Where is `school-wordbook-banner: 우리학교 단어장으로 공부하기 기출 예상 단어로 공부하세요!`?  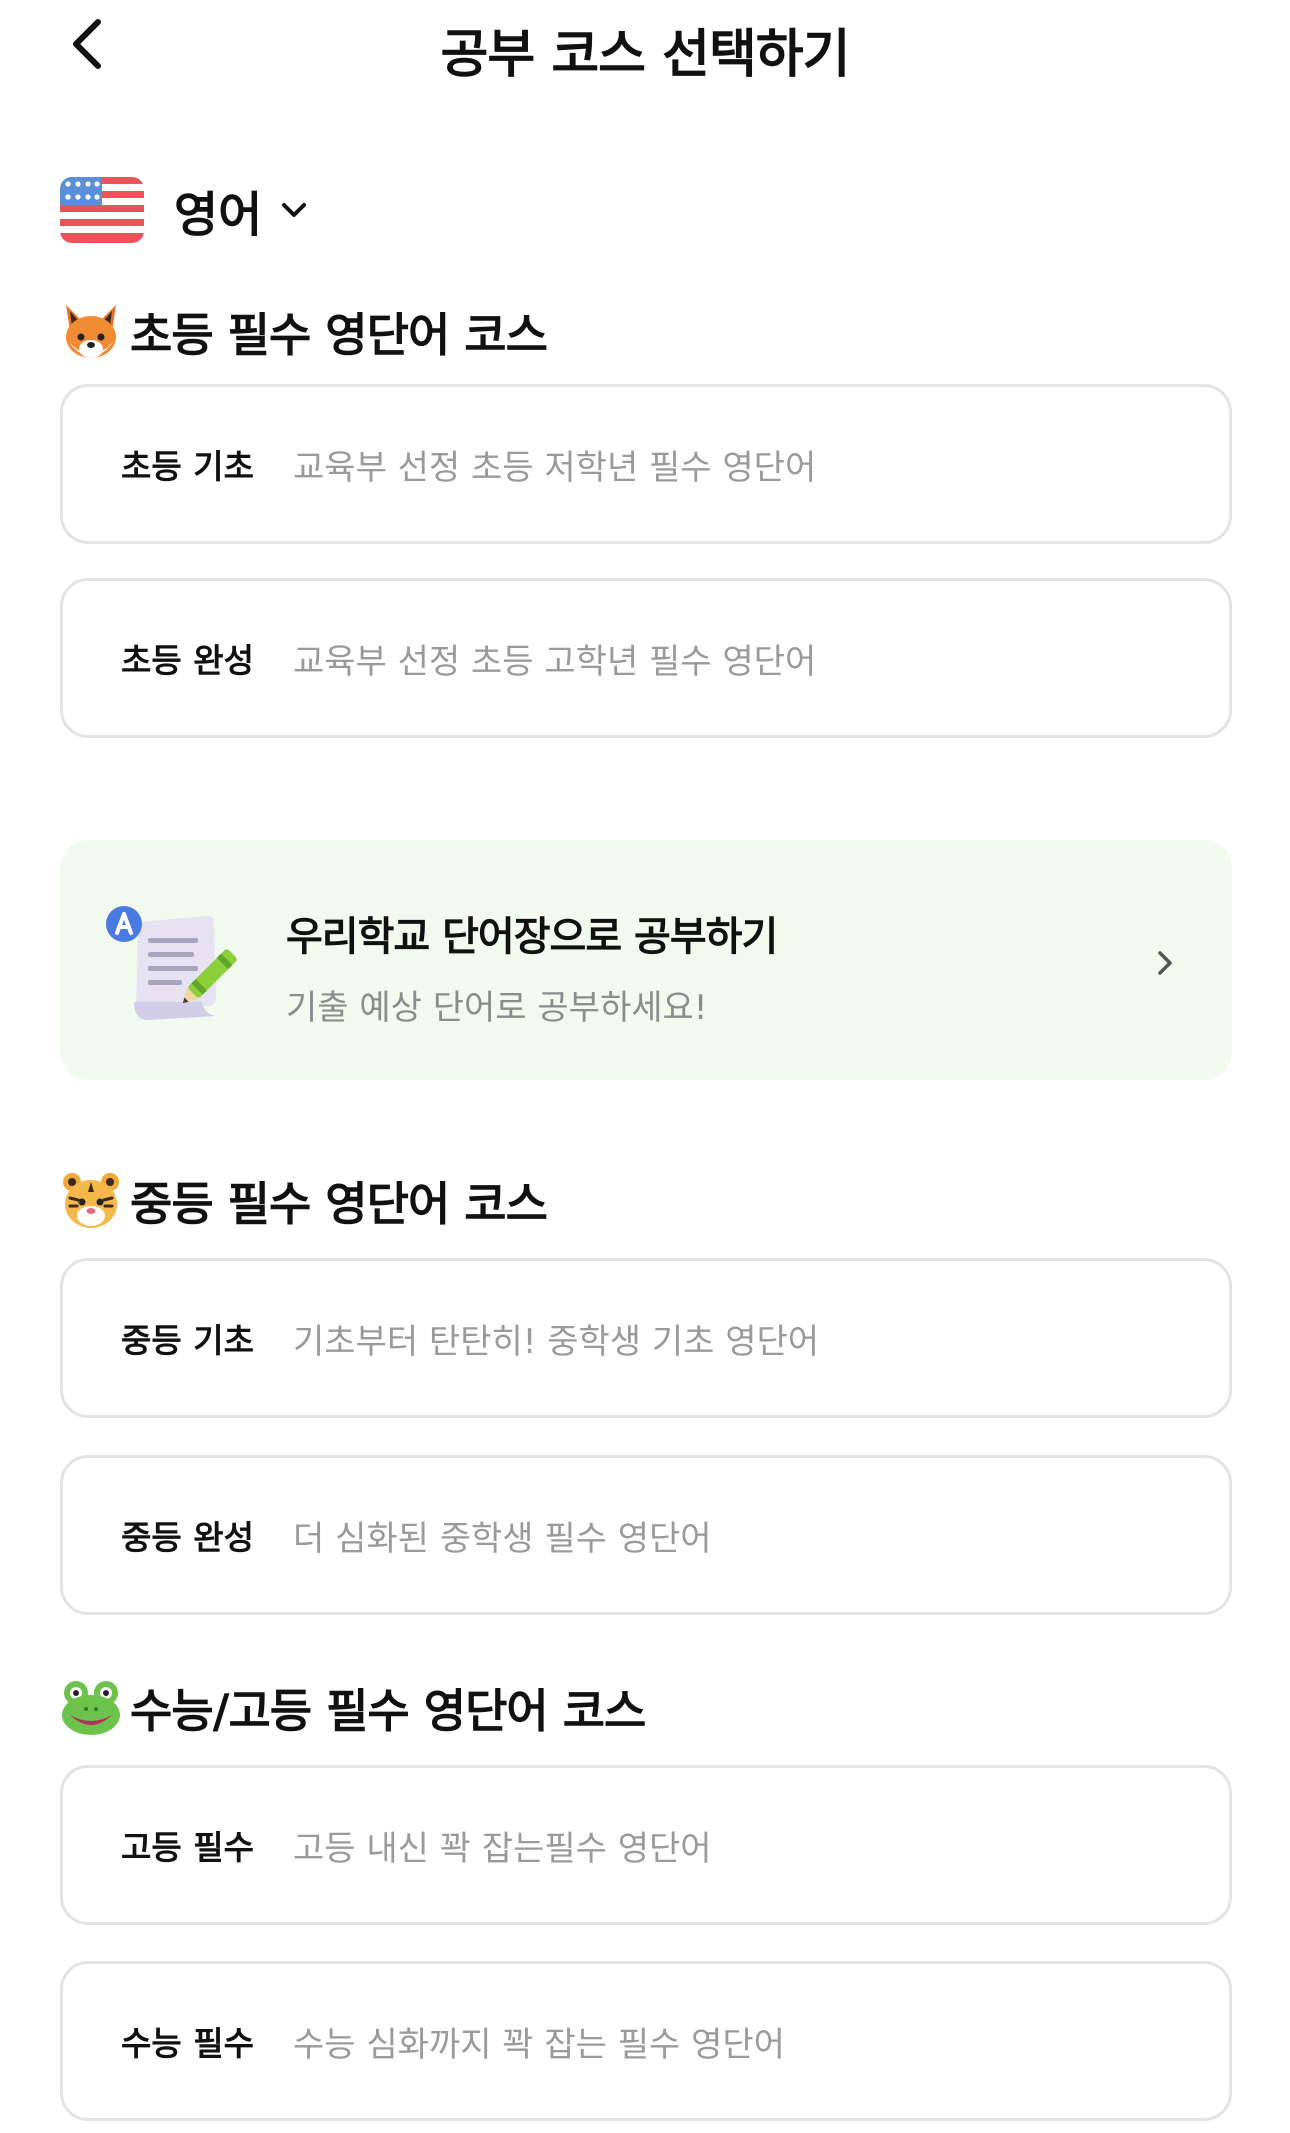
school-wordbook-banner: 우리학교 단어장으로 공부하기 기출 예상 단어로 공부하세요! is located at coordinates (646, 960).